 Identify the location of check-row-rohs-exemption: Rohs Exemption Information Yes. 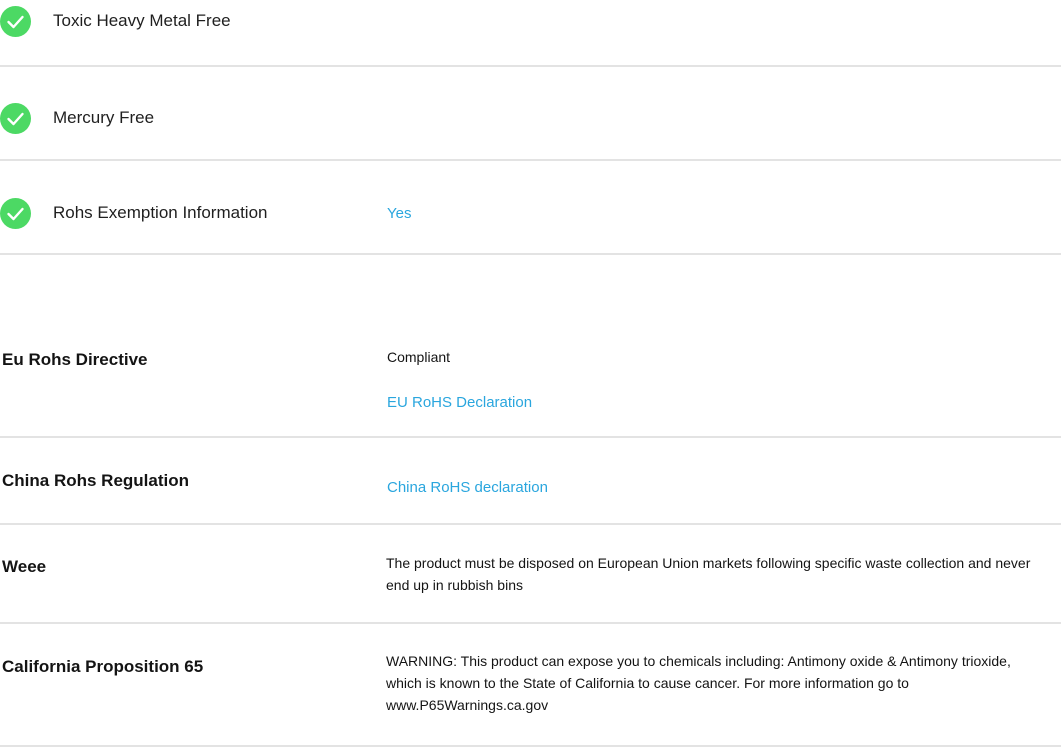
(530, 239).